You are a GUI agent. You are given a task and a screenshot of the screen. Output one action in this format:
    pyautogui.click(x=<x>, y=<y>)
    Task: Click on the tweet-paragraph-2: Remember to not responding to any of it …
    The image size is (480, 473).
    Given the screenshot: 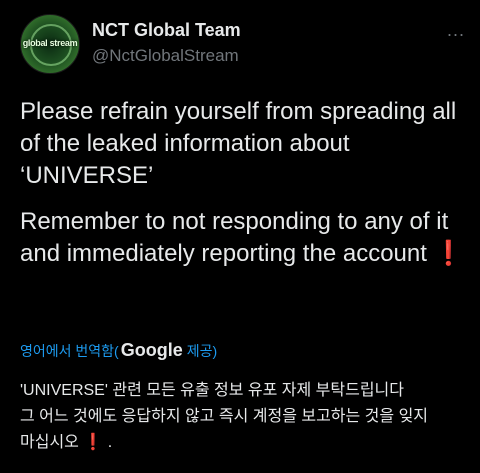 What is the action you would take?
    pyautogui.click(x=245, y=238)
    